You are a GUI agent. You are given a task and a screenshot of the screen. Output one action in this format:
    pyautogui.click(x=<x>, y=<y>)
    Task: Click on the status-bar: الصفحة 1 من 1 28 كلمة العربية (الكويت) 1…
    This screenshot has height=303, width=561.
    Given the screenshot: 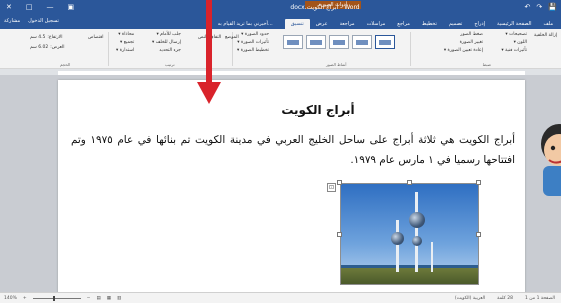 What is the action you would take?
    pyautogui.click(x=280, y=297)
    